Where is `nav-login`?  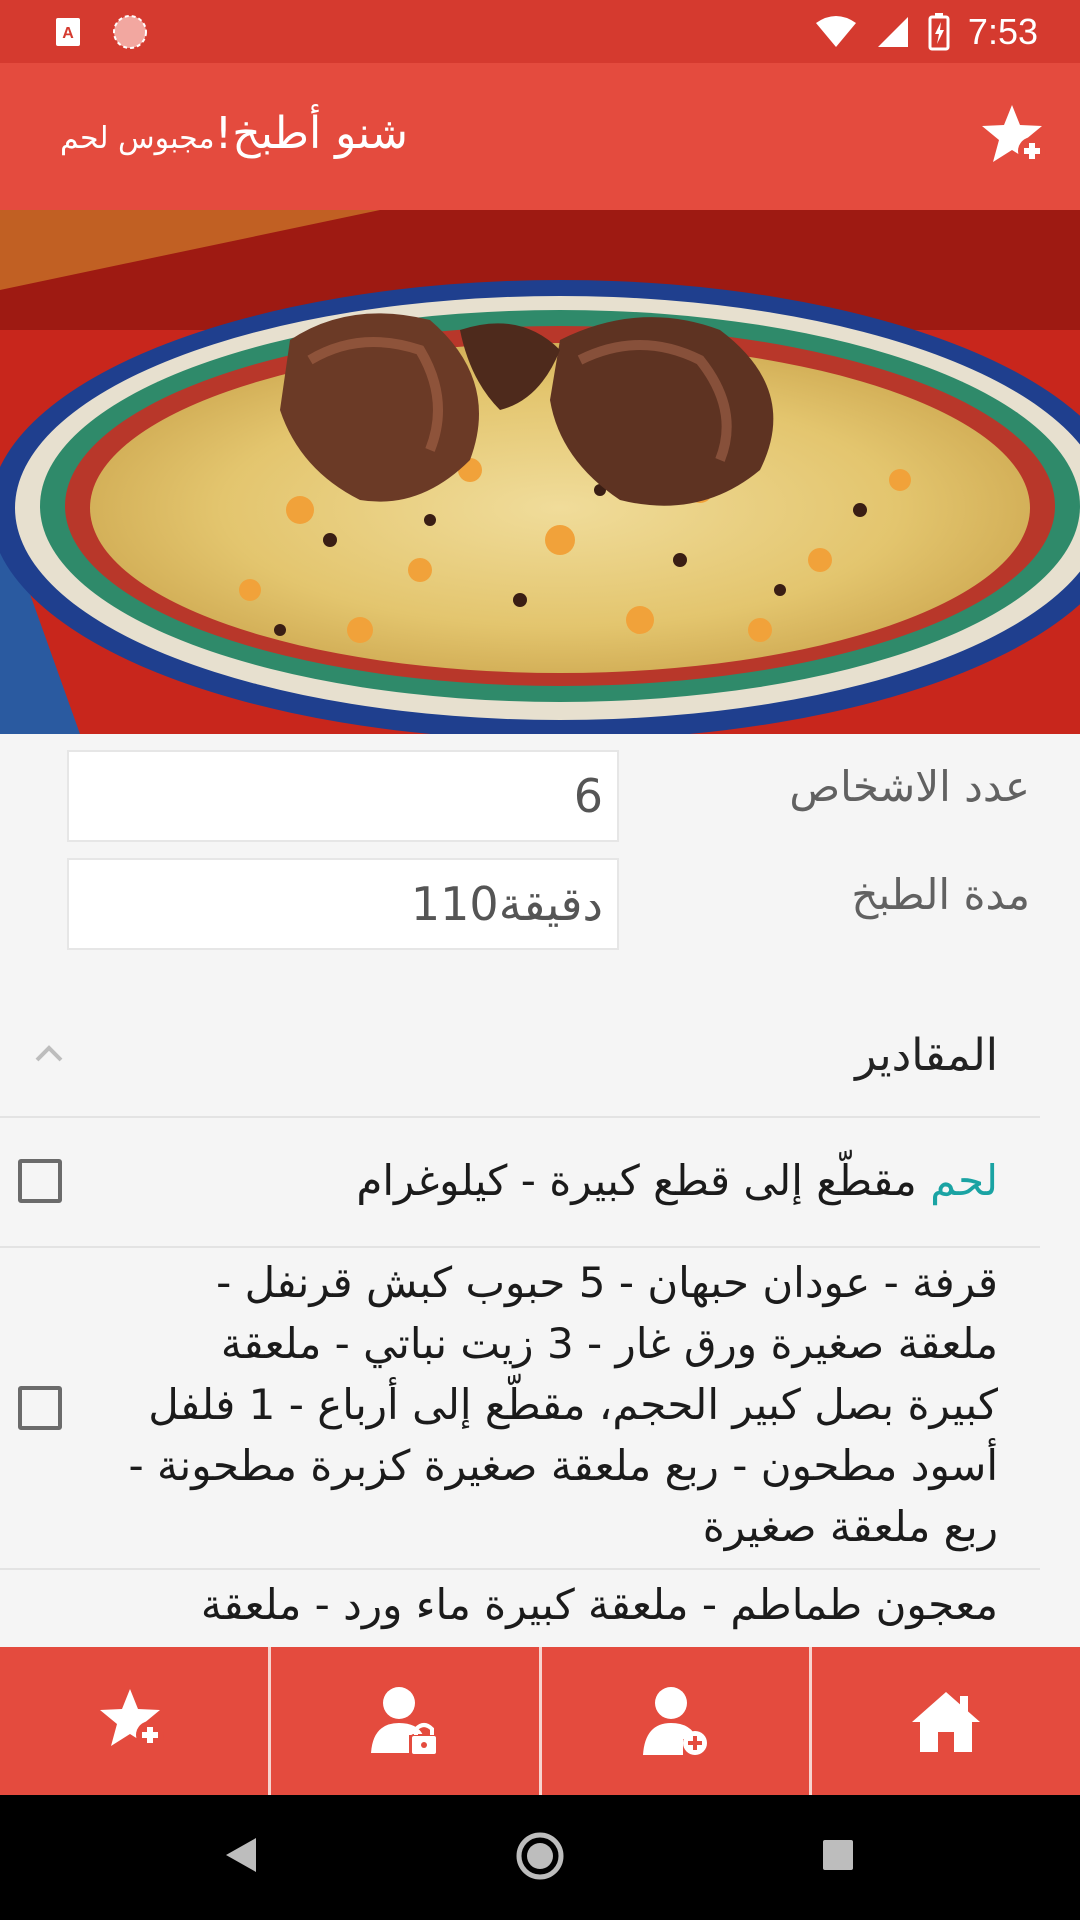
nav-login is located at coordinates (403, 1721).